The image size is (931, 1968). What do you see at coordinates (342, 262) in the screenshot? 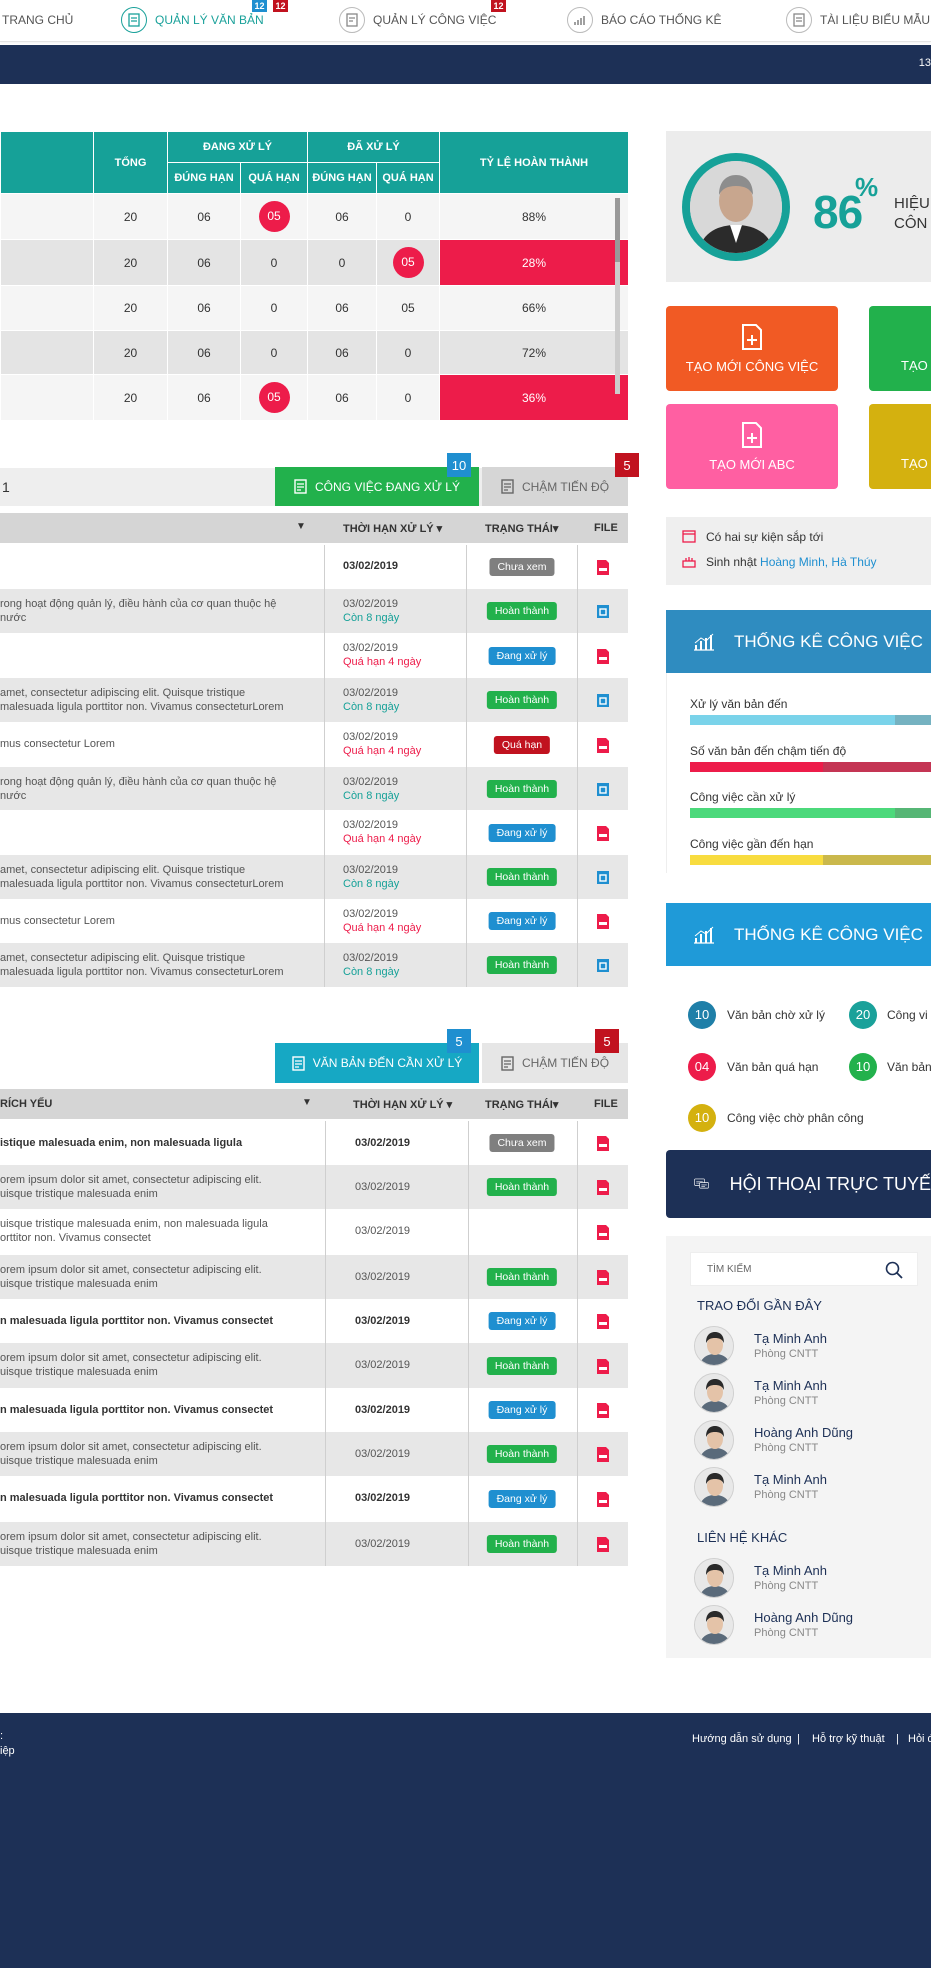
I see `cell-ontime: 0` at bounding box center [342, 262].